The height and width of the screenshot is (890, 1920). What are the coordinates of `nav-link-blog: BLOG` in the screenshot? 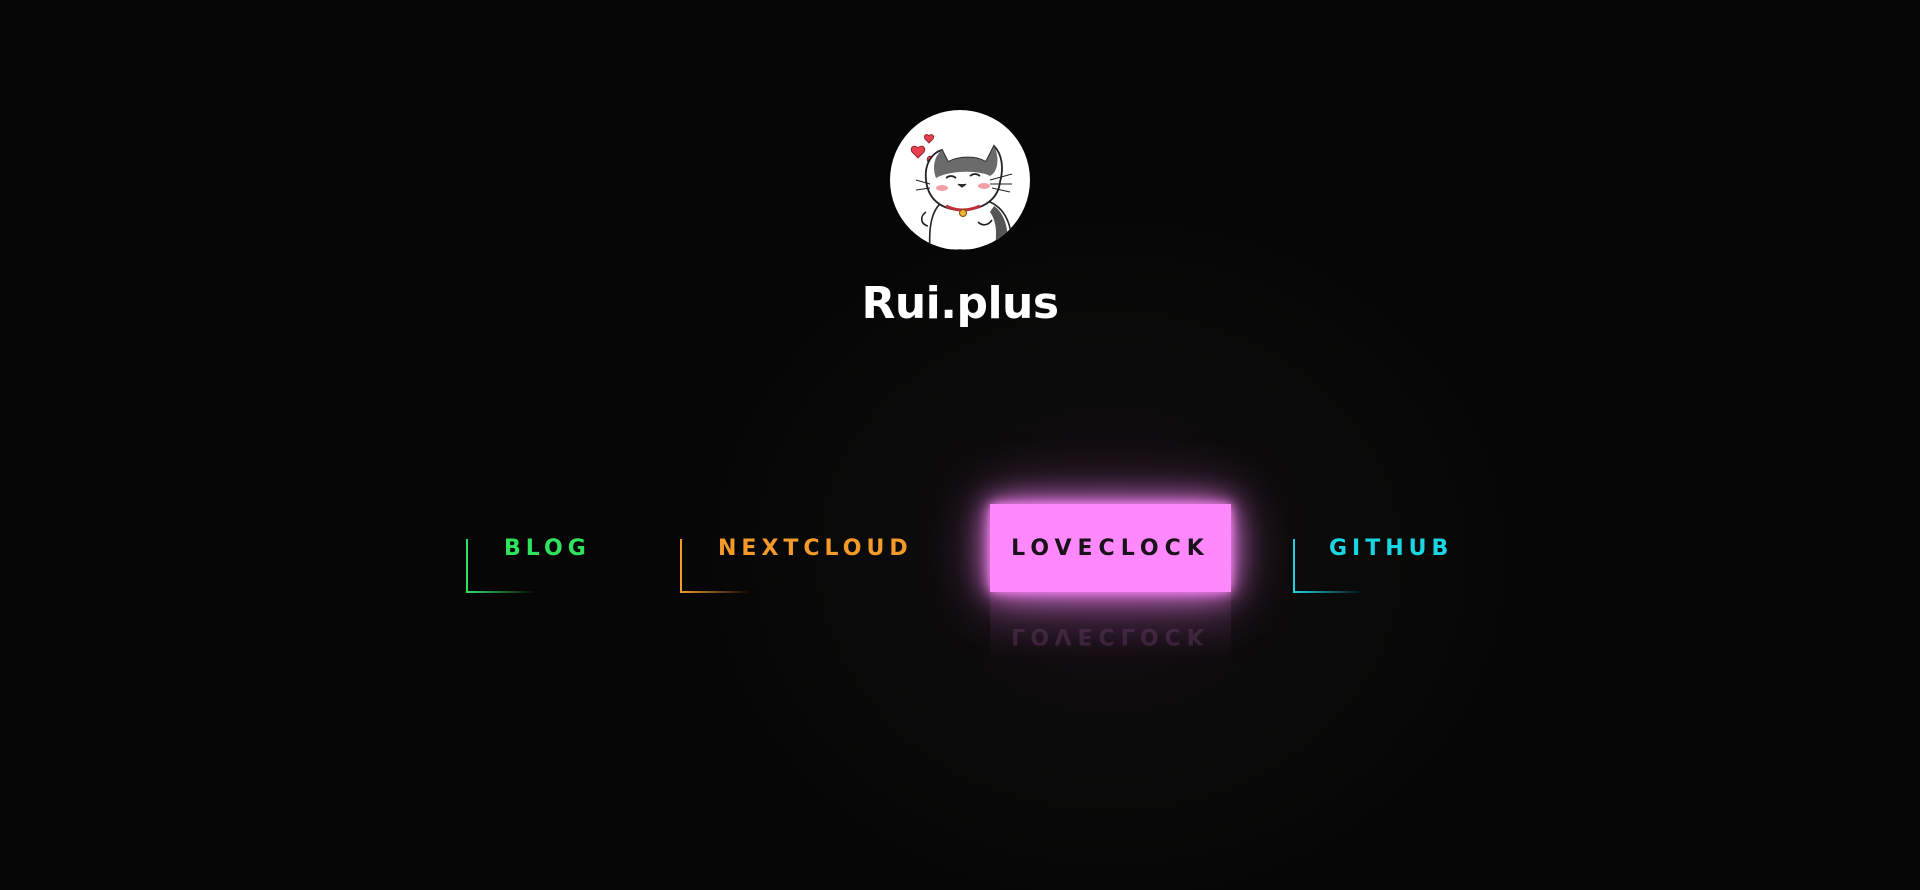 It's located at (546, 548).